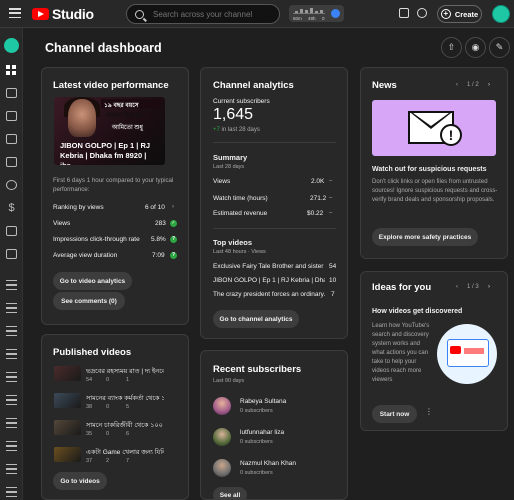  Describe the element at coordinates (158, 255) in the screenshot. I see `avd-value: 7:09` at that location.